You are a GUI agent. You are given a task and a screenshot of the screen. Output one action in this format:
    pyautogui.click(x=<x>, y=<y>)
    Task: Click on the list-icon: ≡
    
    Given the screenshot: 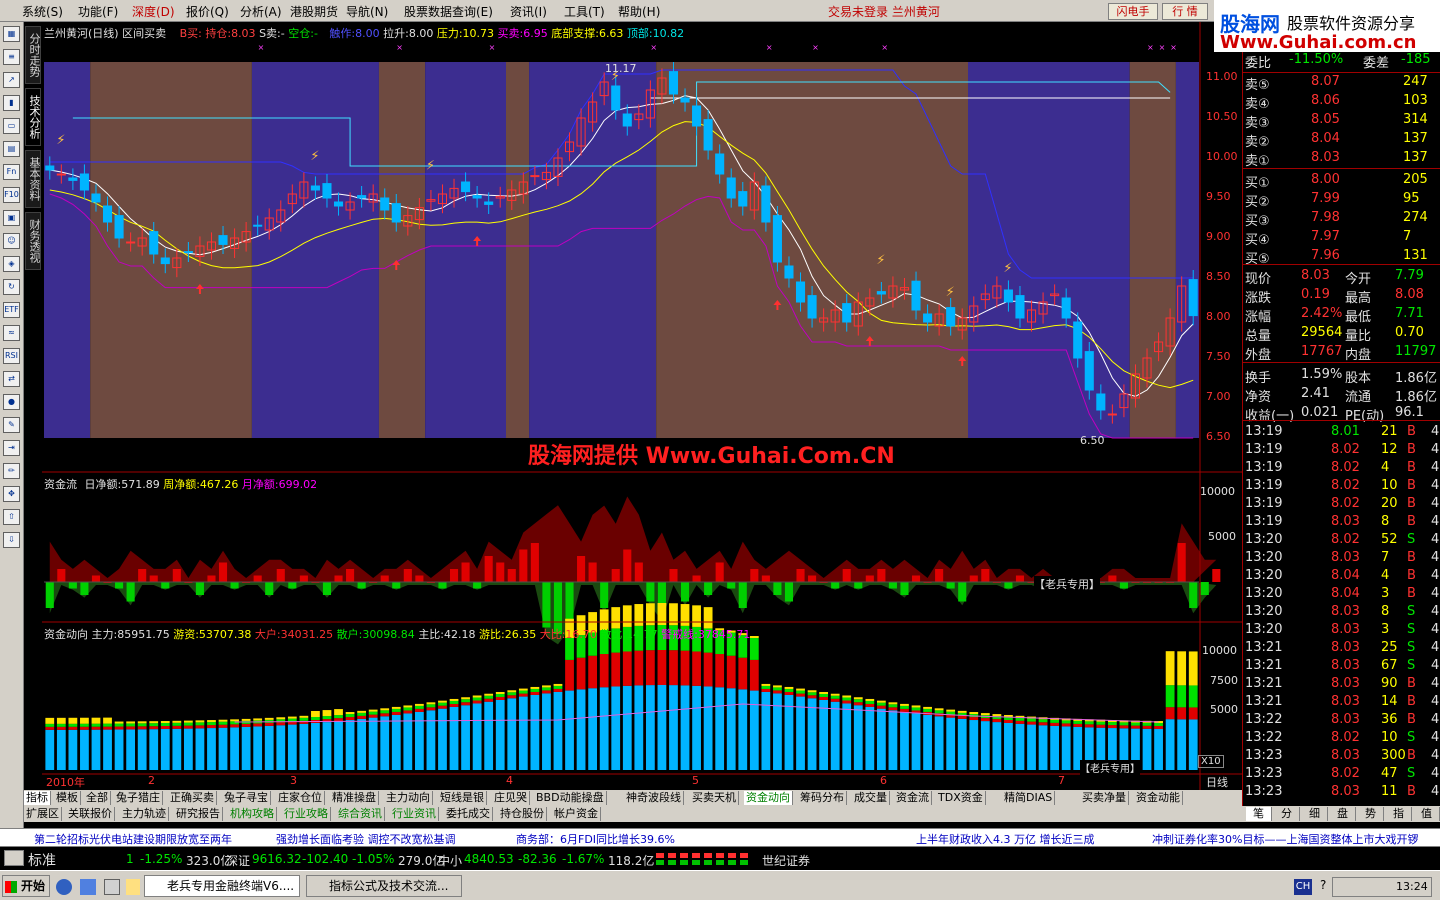 What is the action you would take?
    pyautogui.click(x=11, y=57)
    